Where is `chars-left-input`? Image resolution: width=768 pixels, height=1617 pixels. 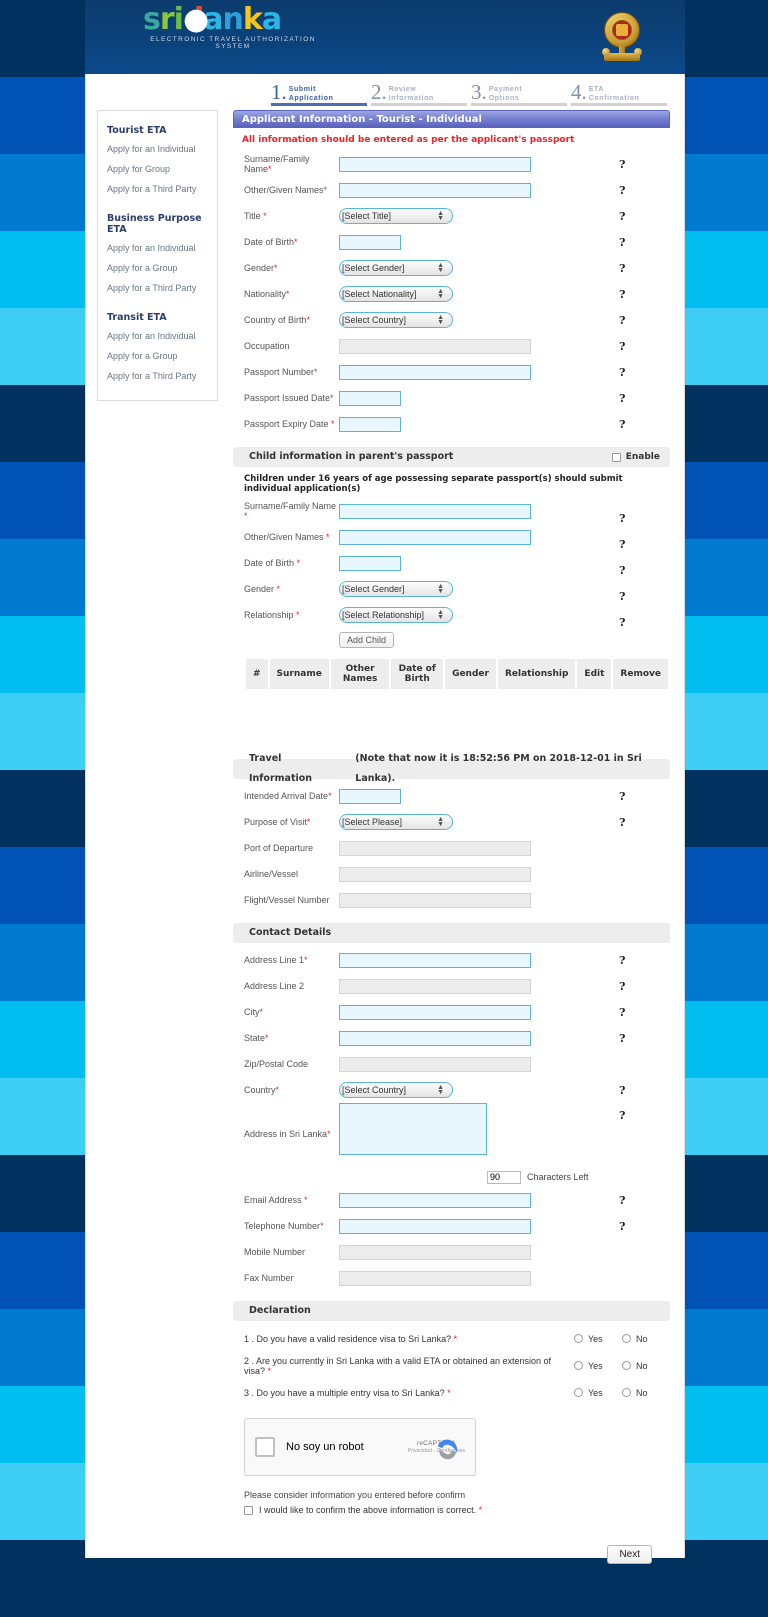 chars-left-input is located at coordinates (504, 1177).